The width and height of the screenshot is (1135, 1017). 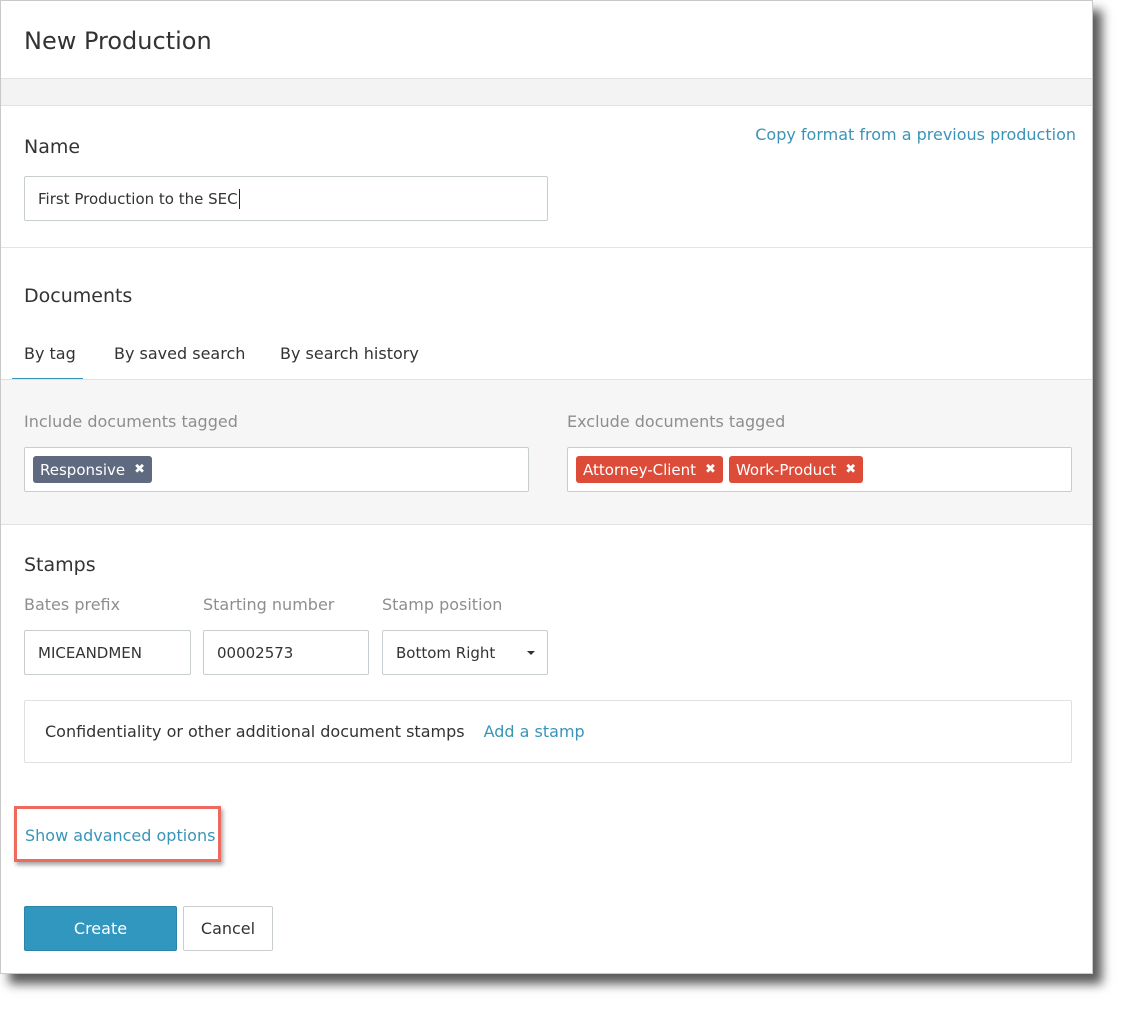 What do you see at coordinates (446, 652) in the screenshot?
I see `stamp-position-value: Bottom Right` at bounding box center [446, 652].